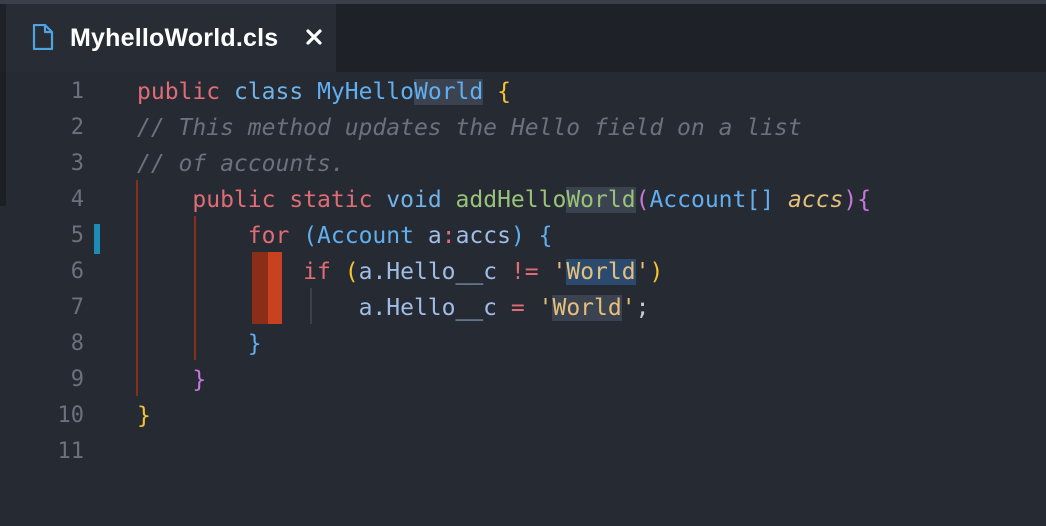 This screenshot has width=1046, height=526. What do you see at coordinates (71, 451) in the screenshot?
I see `line-number: 11` at bounding box center [71, 451].